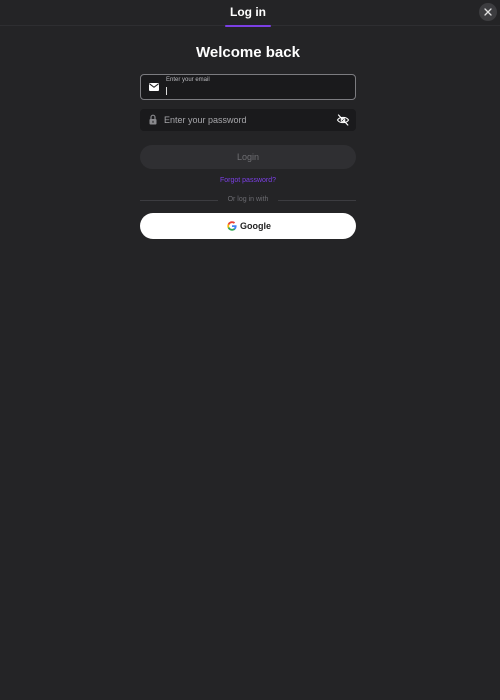 The width and height of the screenshot is (500, 700). I want to click on close-icon, so click(488, 12).